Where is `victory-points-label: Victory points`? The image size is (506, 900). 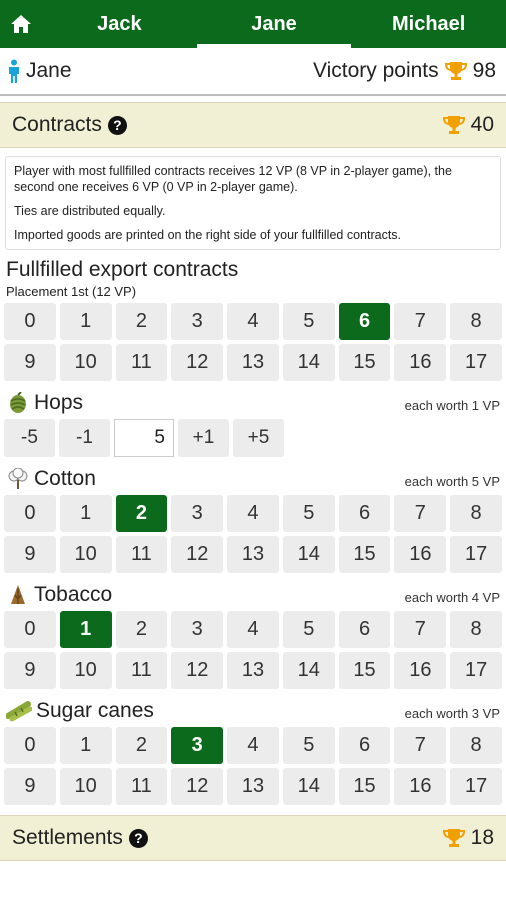 victory-points-label: Victory points is located at coordinates (375, 70).